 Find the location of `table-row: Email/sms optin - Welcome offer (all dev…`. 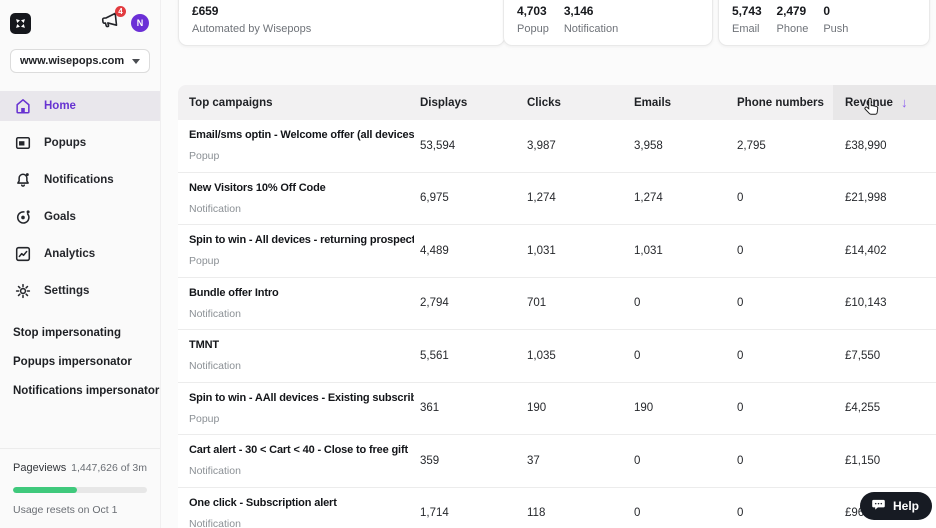

table-row: Email/sms optin - Welcome offer (all dev… is located at coordinates (557, 146).